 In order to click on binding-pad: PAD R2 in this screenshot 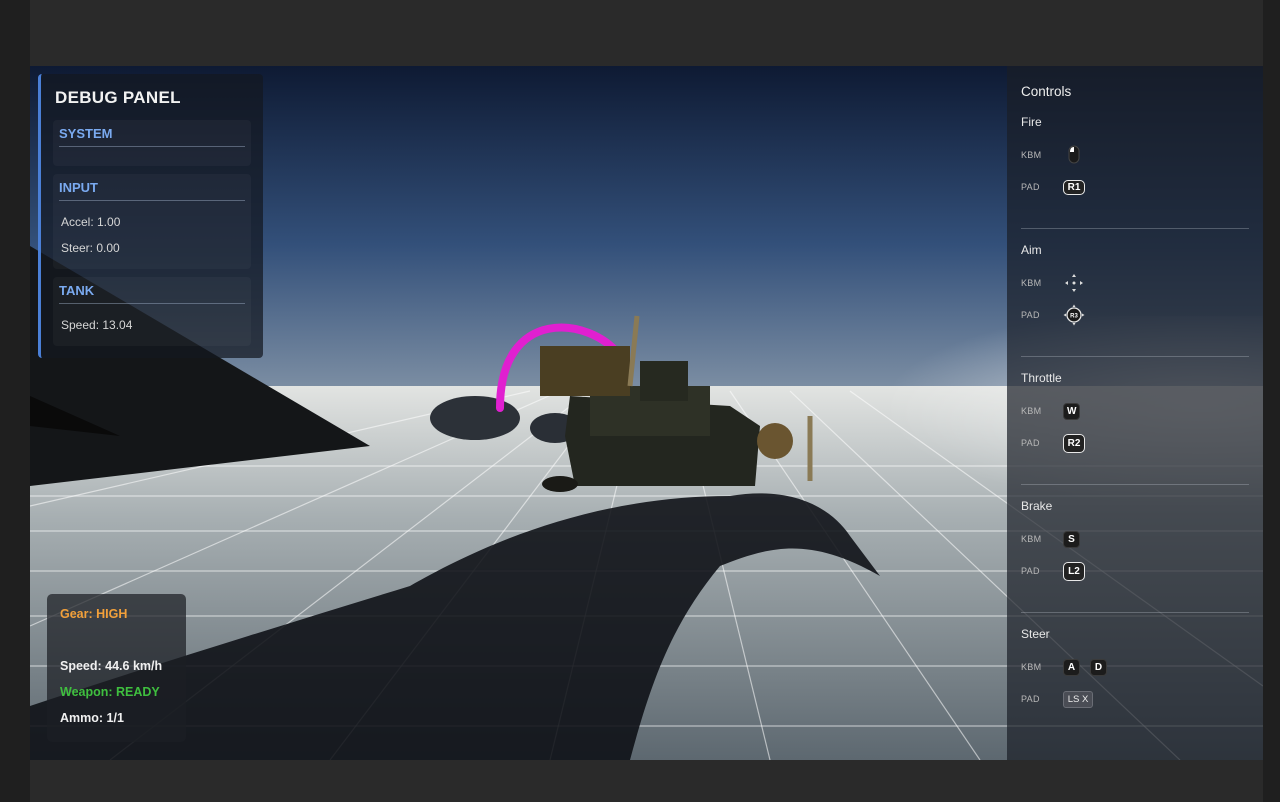, I will do `click(1135, 443)`.